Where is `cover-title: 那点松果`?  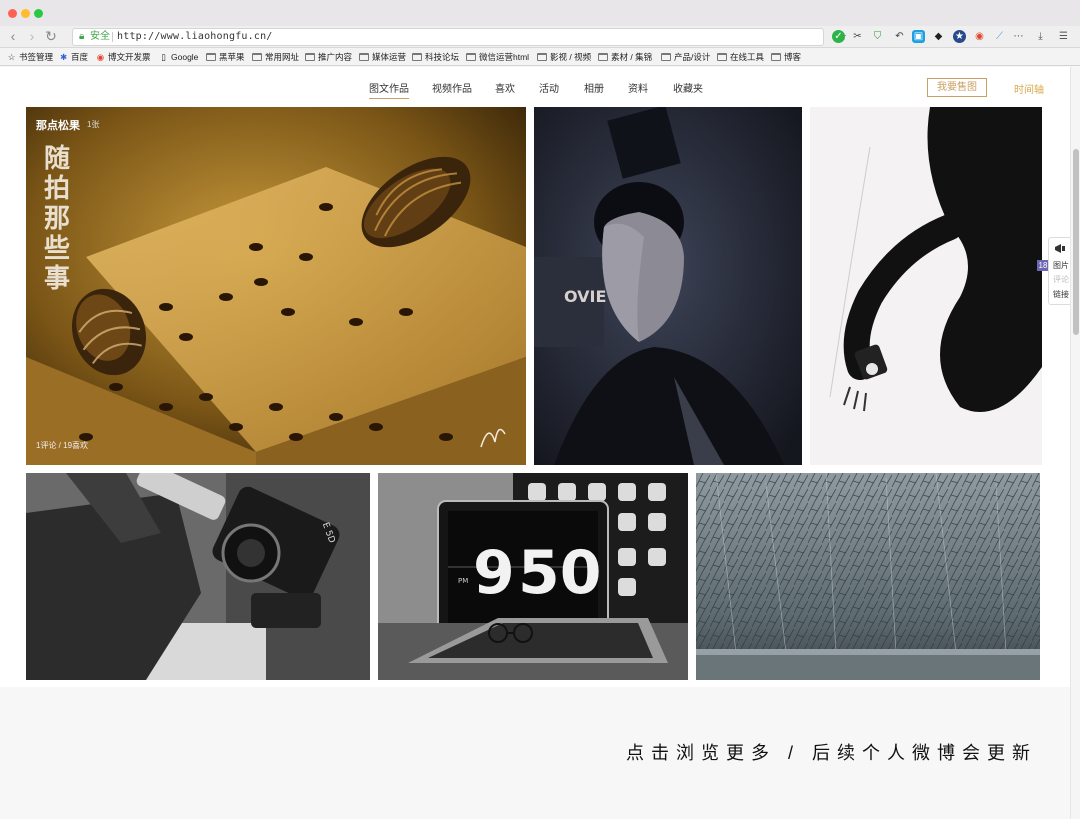
cover-title: 那点松果 is located at coordinates (58, 126).